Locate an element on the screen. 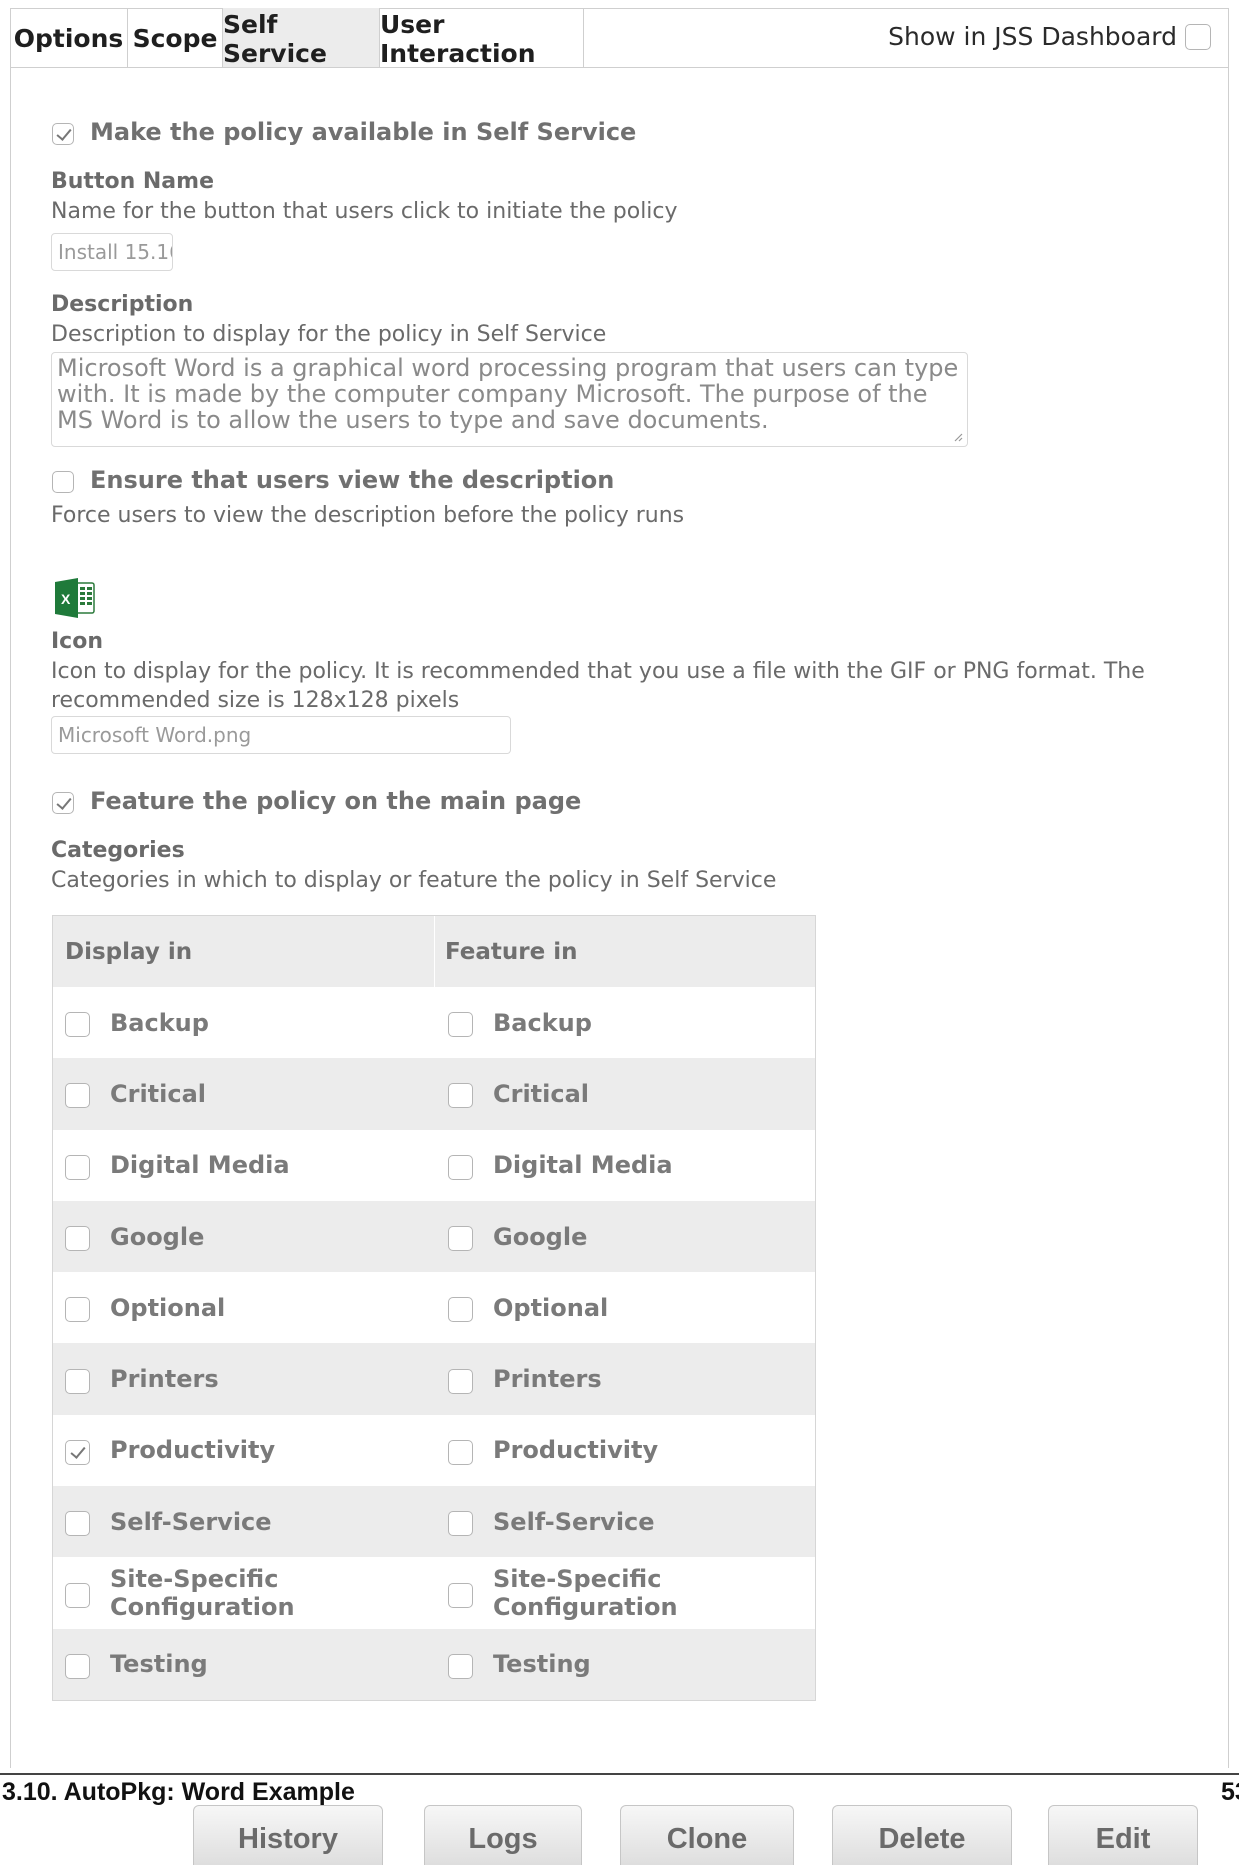  display-in-cell: Backup is located at coordinates (243, 1022).